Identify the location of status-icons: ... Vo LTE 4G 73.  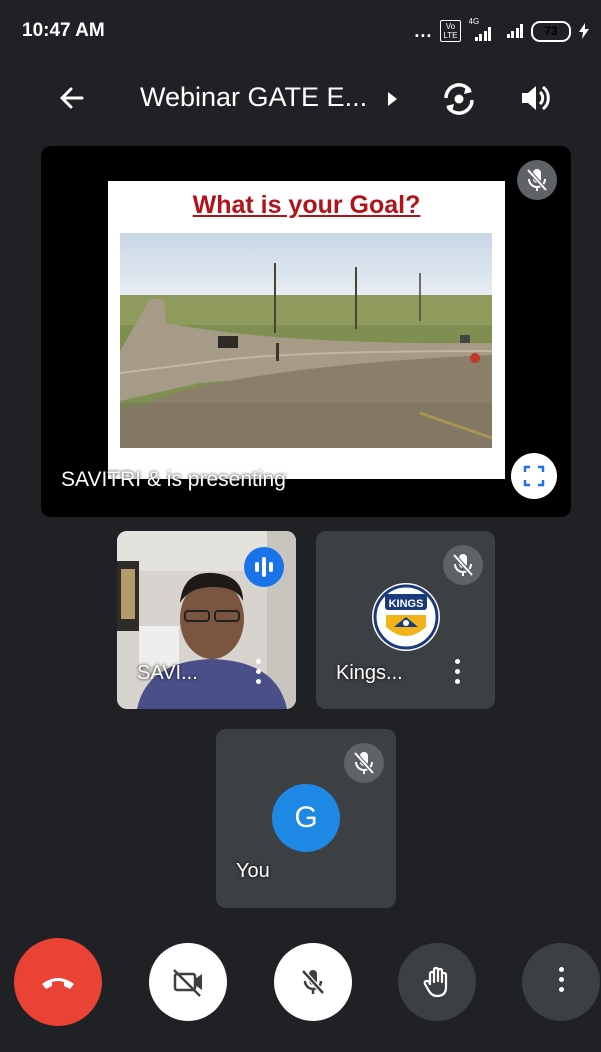
(501, 29).